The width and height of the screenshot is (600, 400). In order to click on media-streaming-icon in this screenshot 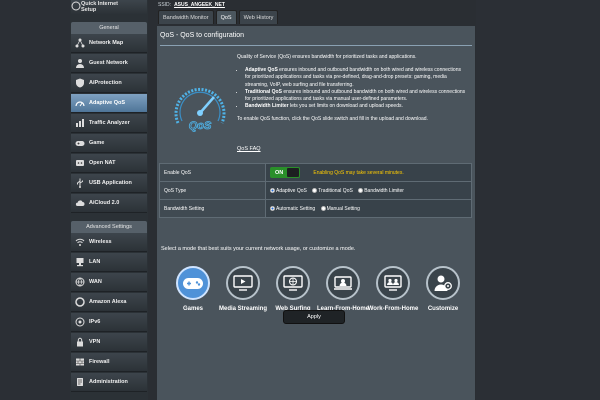, I will do `click(243, 283)`.